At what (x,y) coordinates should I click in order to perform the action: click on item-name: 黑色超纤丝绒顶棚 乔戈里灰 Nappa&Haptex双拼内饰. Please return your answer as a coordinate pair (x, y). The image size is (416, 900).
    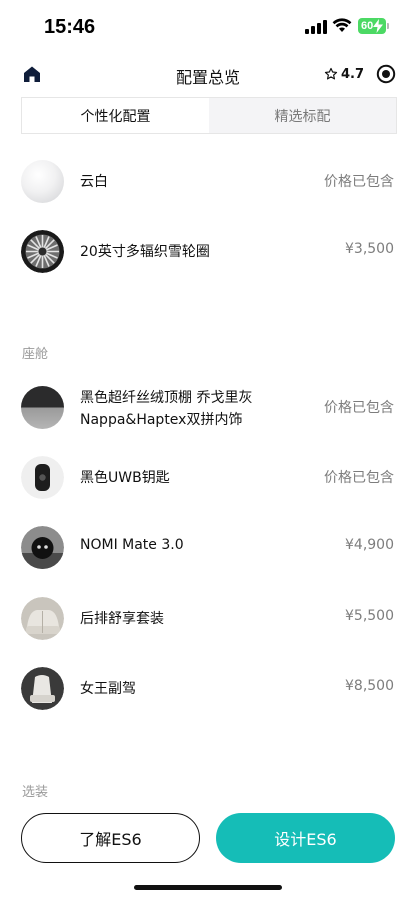
    Looking at the image, I should click on (180, 409).